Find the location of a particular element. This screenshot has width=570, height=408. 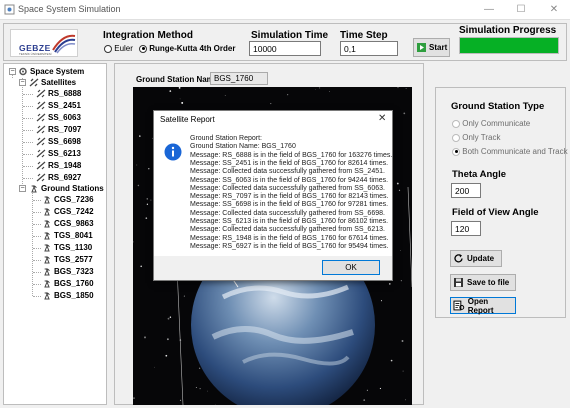

close-icon: ✕ is located at coordinates (554, 10).